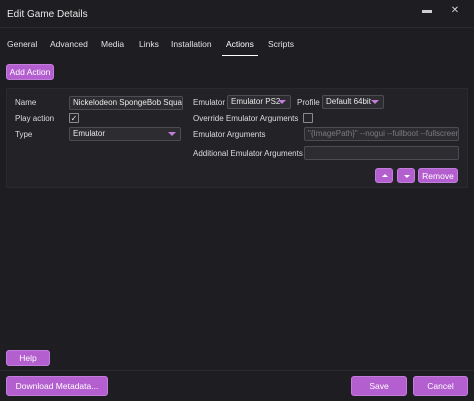  I want to click on minimize-icon: ▬, so click(427, 11).